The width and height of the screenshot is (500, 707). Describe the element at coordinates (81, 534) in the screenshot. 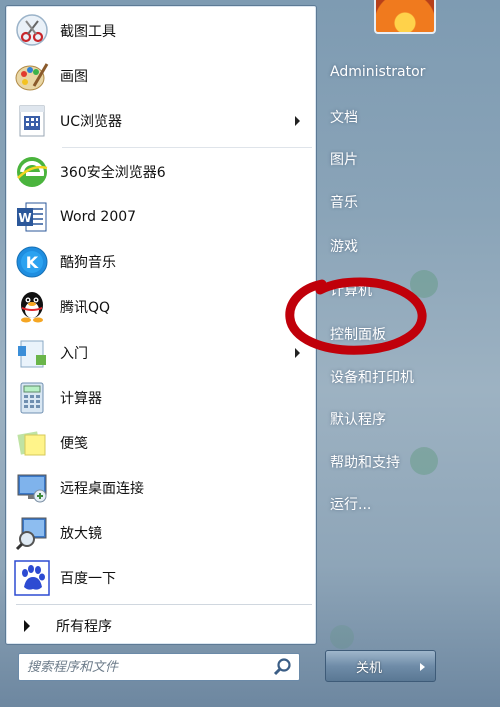

I see `program-label: 放大镜` at that location.